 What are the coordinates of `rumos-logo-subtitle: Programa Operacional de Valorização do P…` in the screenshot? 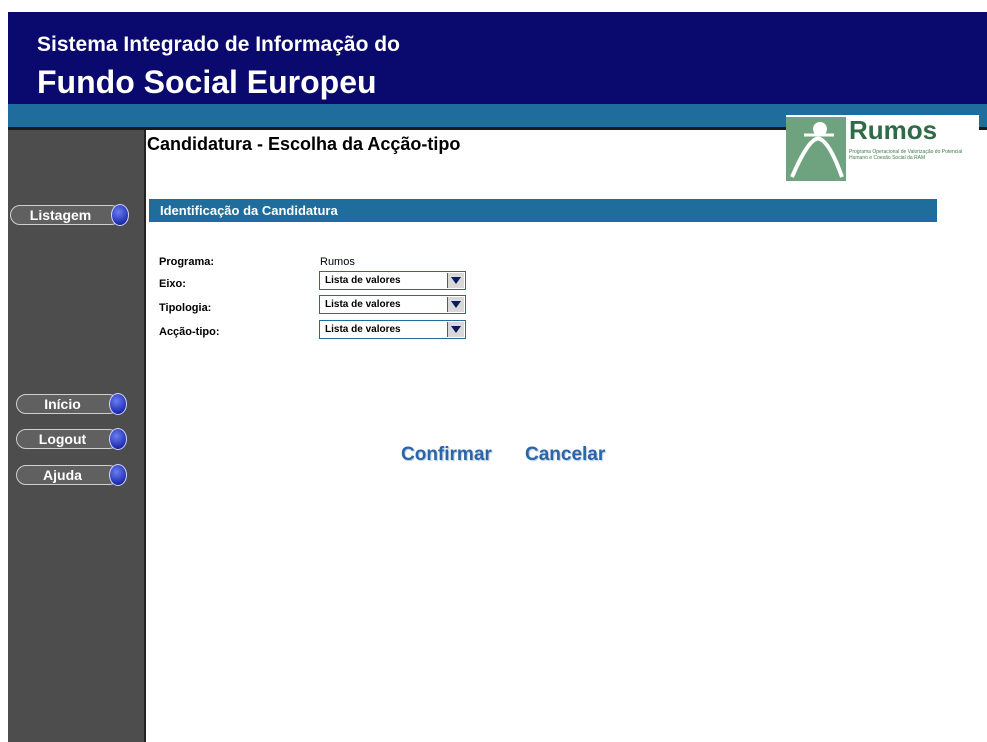 It's located at (906, 155).